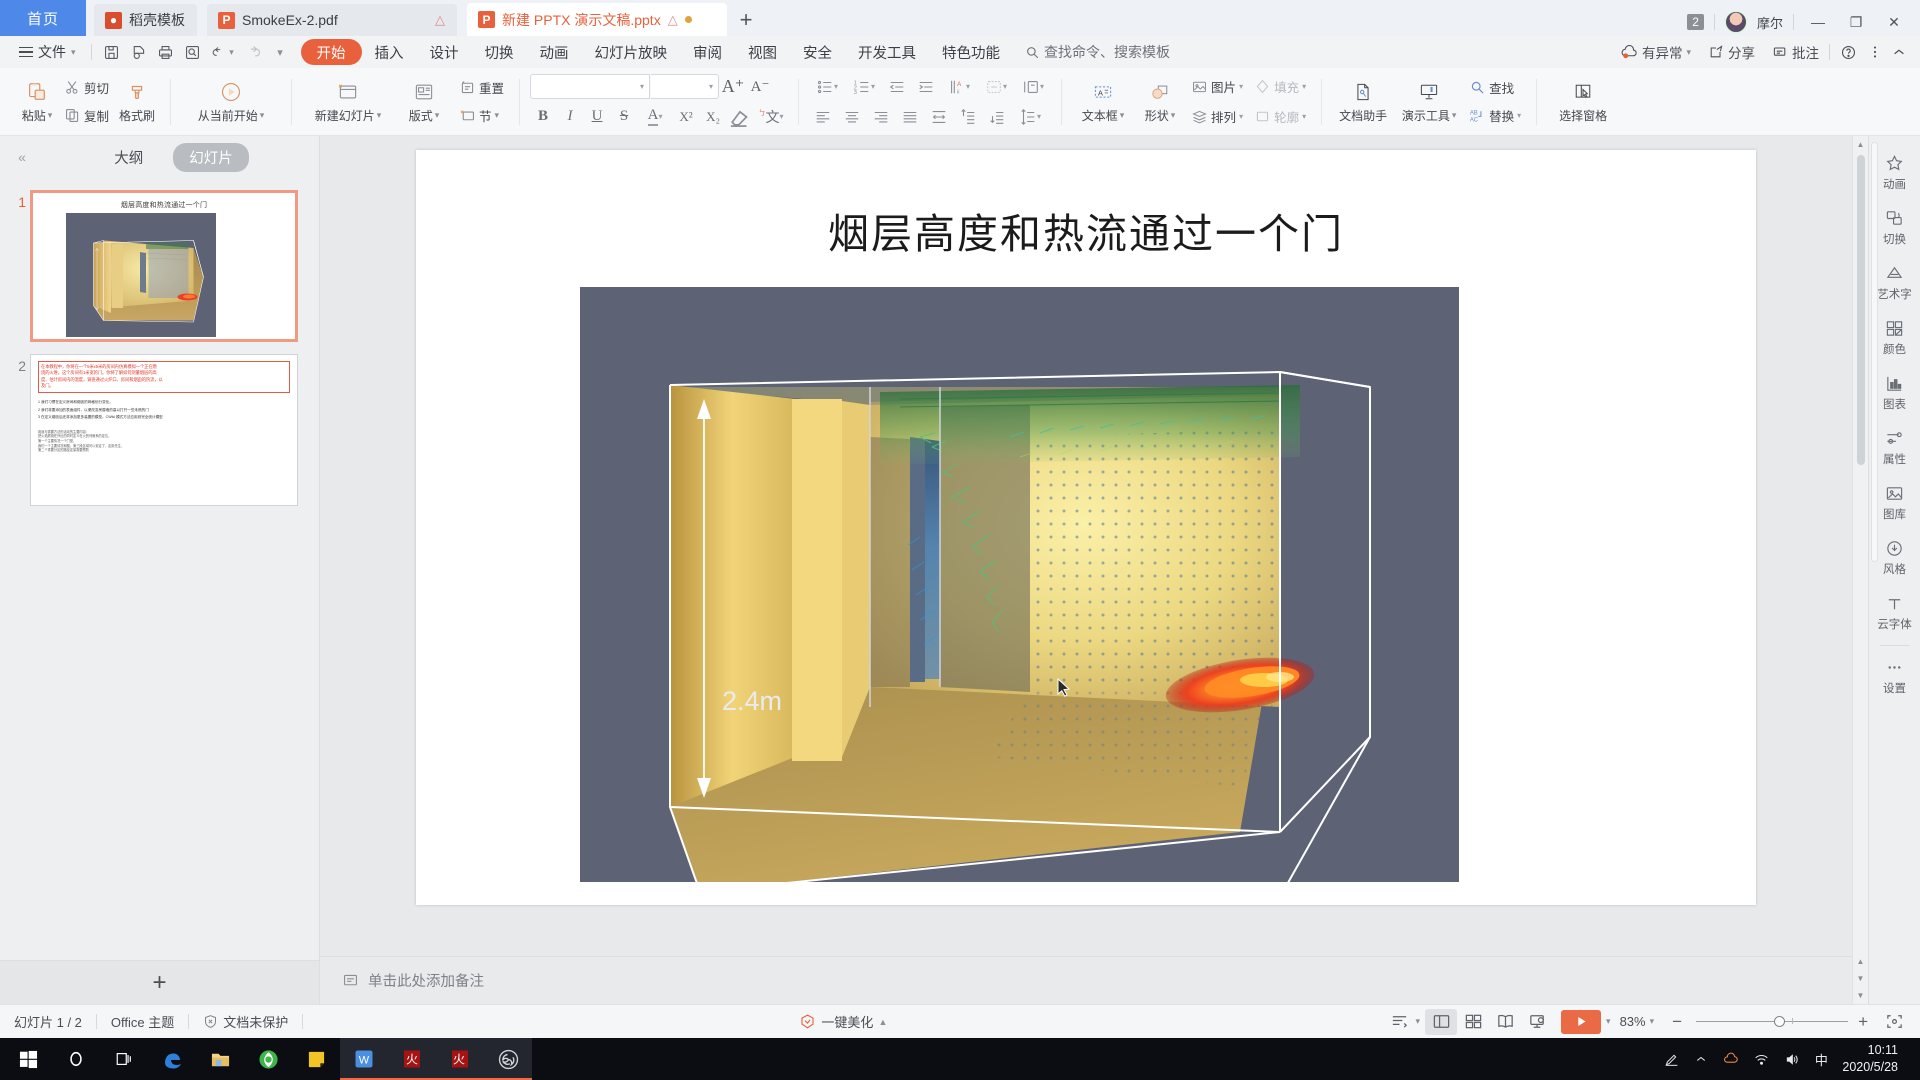 The image size is (1920, 1080). I want to click on tab-design: 设计, so click(444, 52).